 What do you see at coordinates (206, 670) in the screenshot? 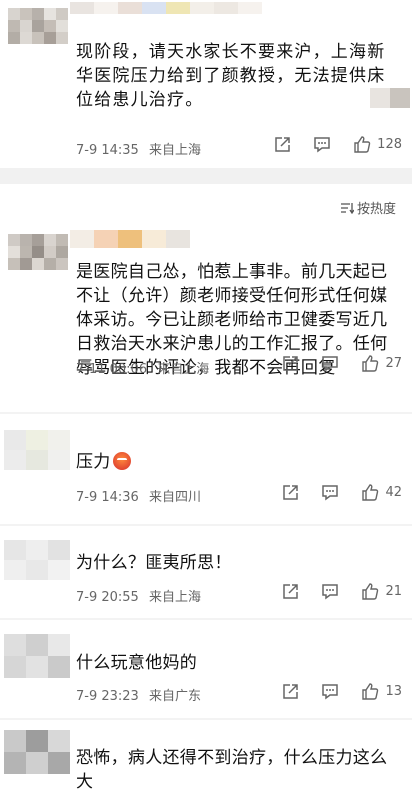
I see `comment-card: 什么玩意他妈的 7-9 23:23 来自广东 13` at bounding box center [206, 670].